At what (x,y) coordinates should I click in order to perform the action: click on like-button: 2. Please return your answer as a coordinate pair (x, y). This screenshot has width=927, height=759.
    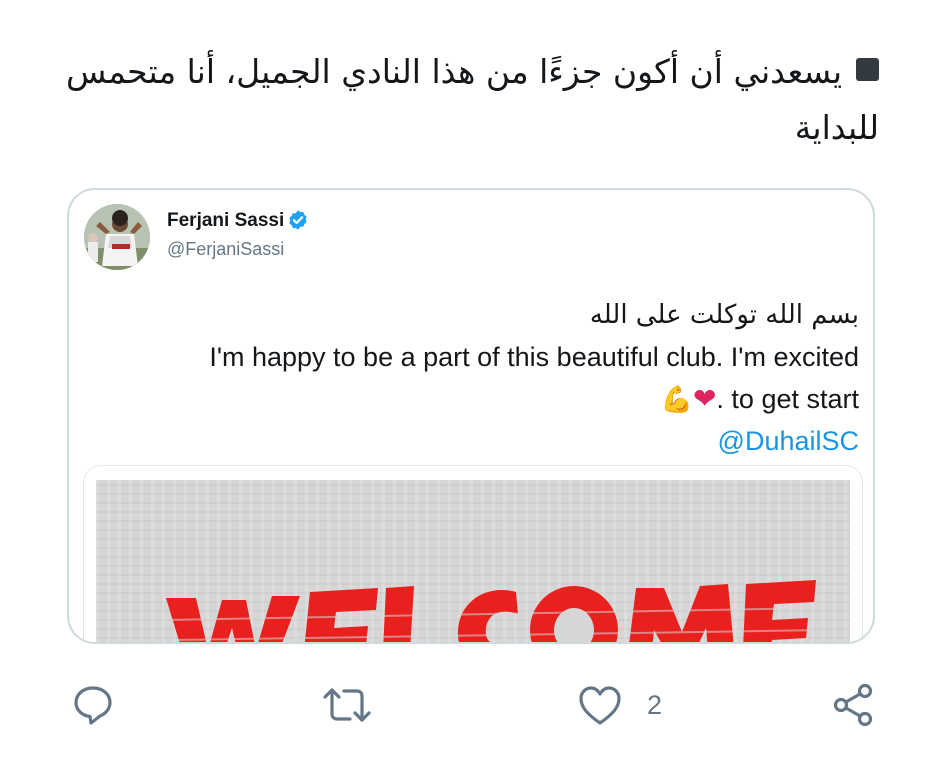
    Looking at the image, I should click on (619, 705).